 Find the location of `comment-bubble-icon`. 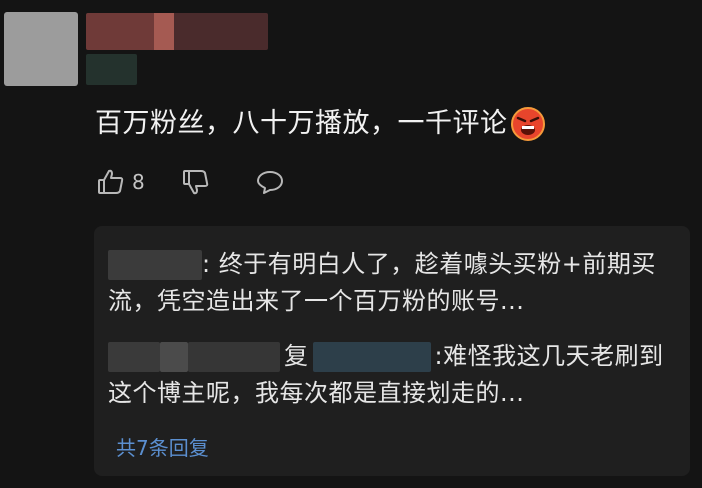

comment-bubble-icon is located at coordinates (270, 182).